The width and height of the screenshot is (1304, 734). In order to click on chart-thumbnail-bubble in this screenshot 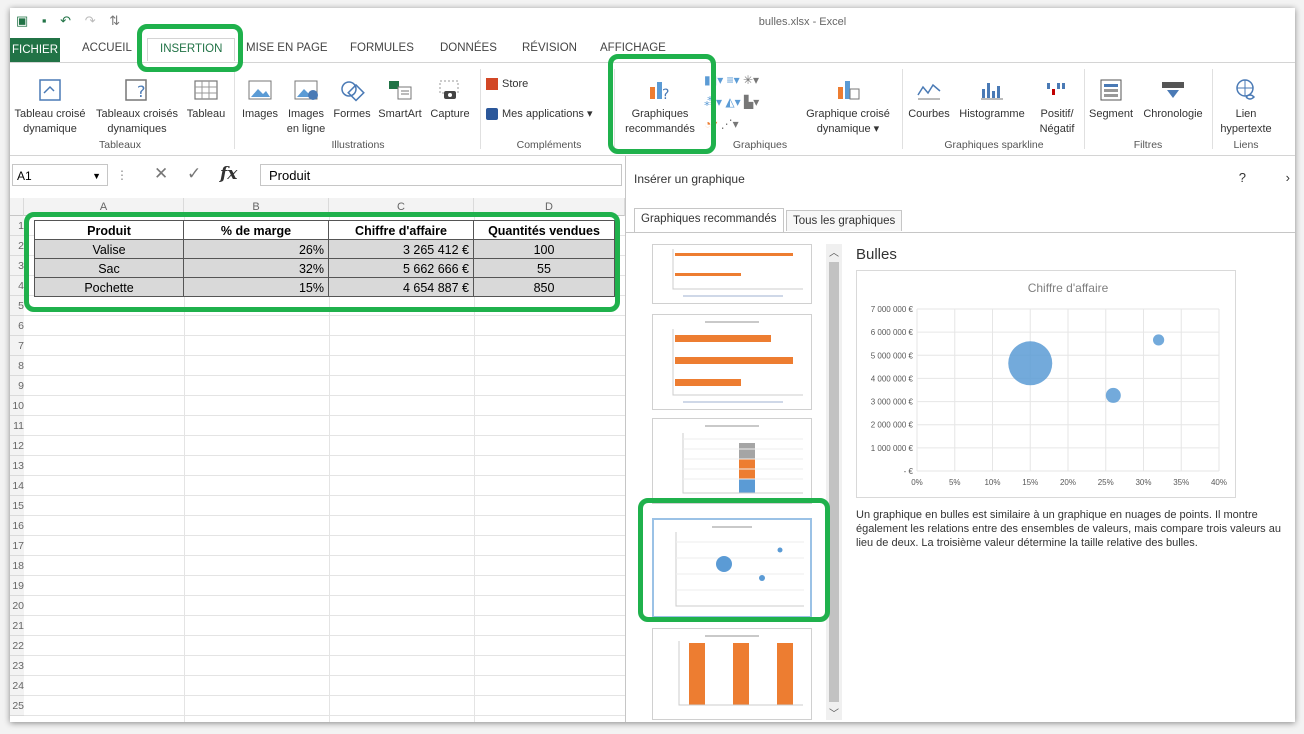, I will do `click(732, 568)`.